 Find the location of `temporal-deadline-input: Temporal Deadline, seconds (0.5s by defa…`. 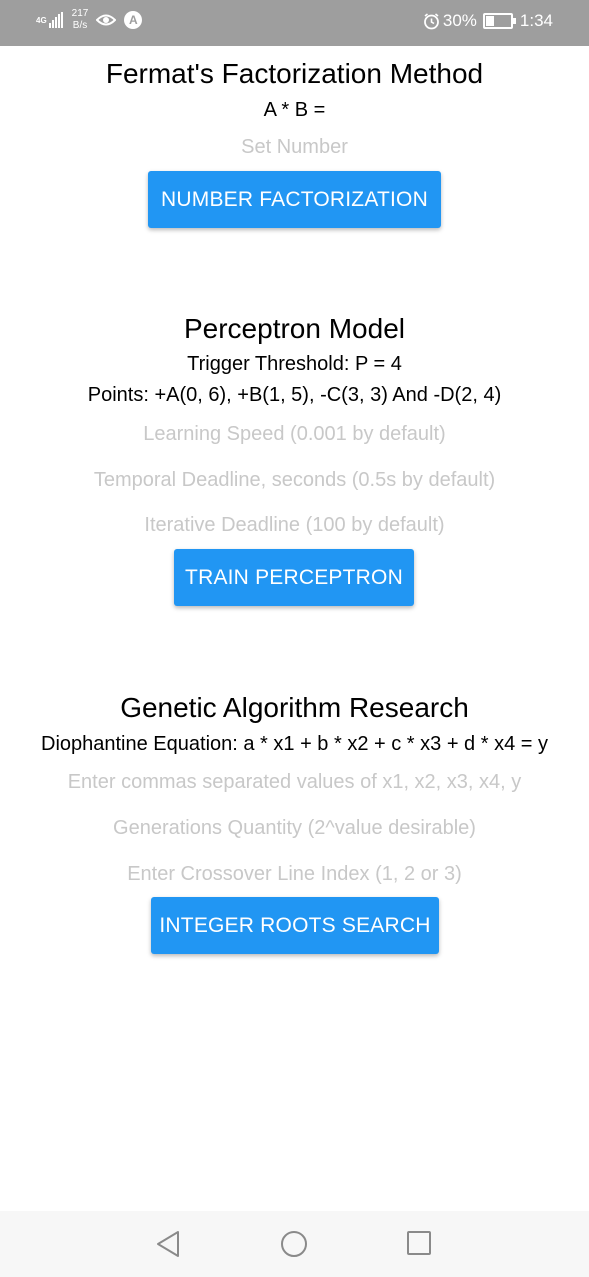

temporal-deadline-input: Temporal Deadline, seconds (0.5s by defa… is located at coordinates (294, 480).